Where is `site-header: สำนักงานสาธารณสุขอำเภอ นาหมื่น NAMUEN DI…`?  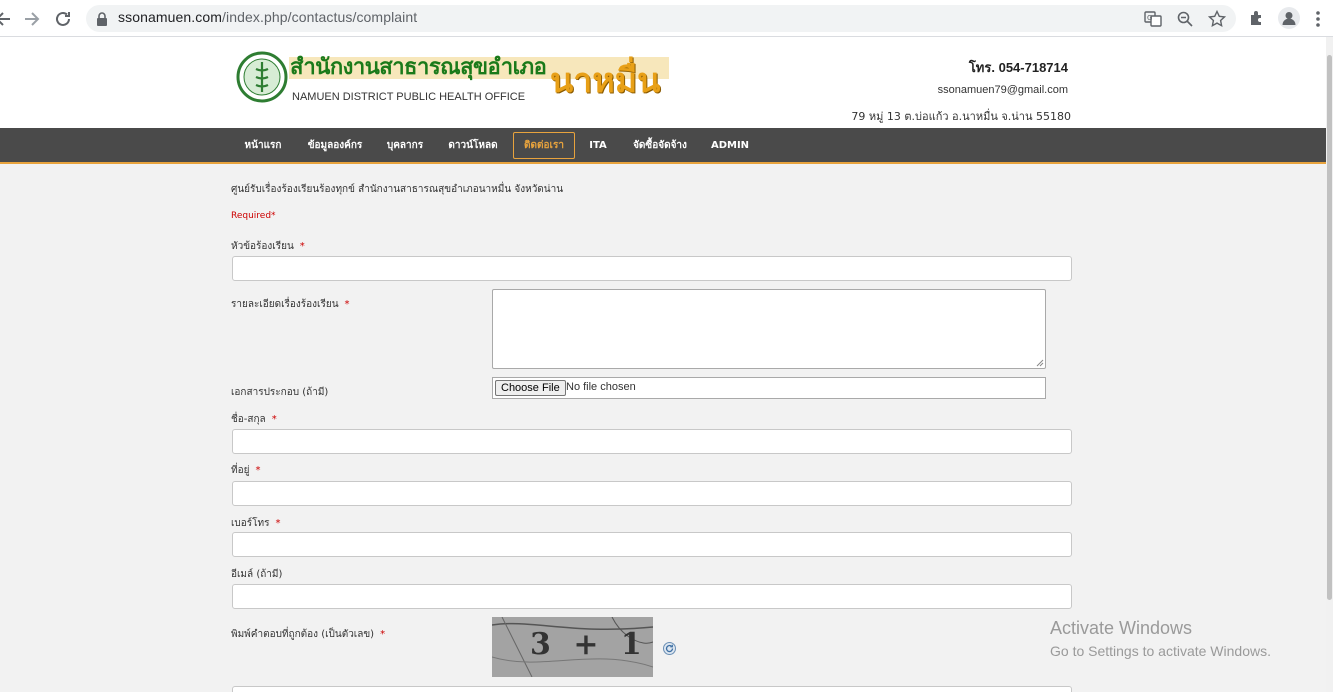
site-header: สำนักงานสาธารณสุขอำเภอ นาหมื่น NAMUEN DI… is located at coordinates (663, 82).